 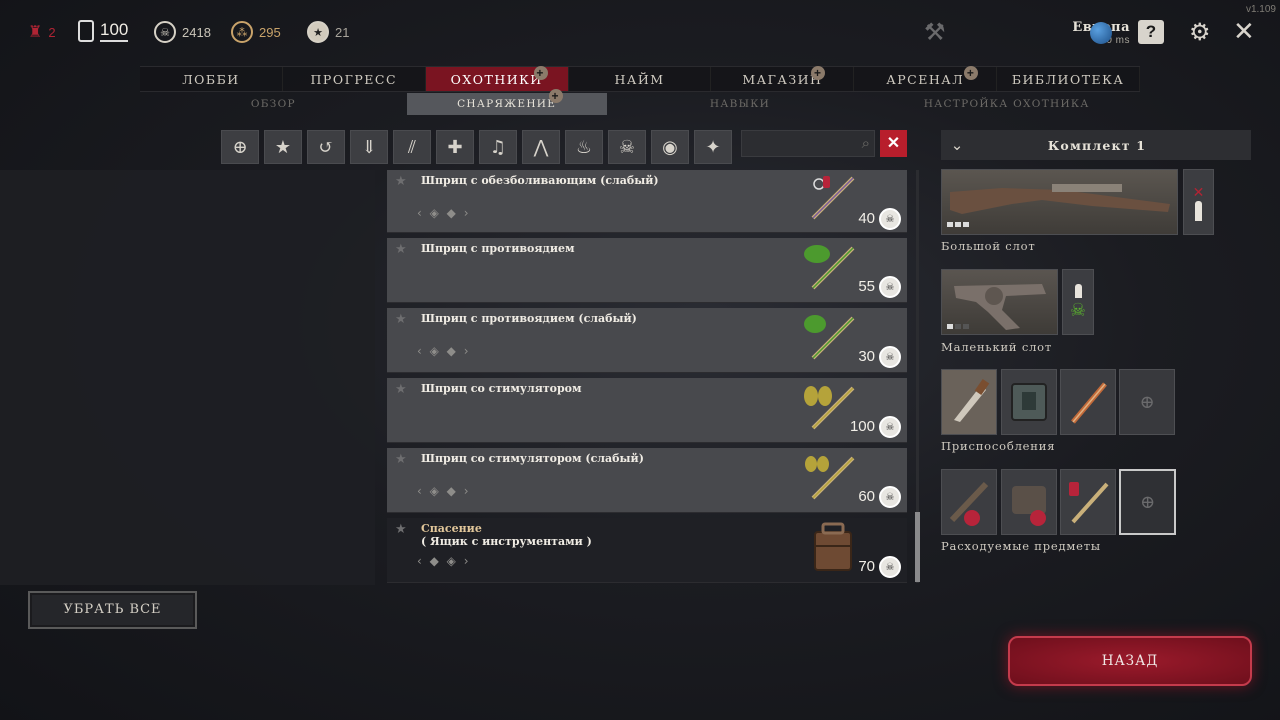 I want to click on bloodbond-icon, so click(x=86, y=31).